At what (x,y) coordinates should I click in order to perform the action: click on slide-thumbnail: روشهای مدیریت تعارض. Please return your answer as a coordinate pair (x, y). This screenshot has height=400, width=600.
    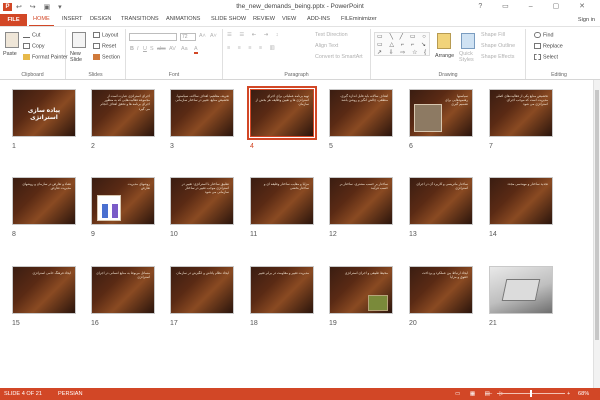
    Looking at the image, I should click on (123, 201).